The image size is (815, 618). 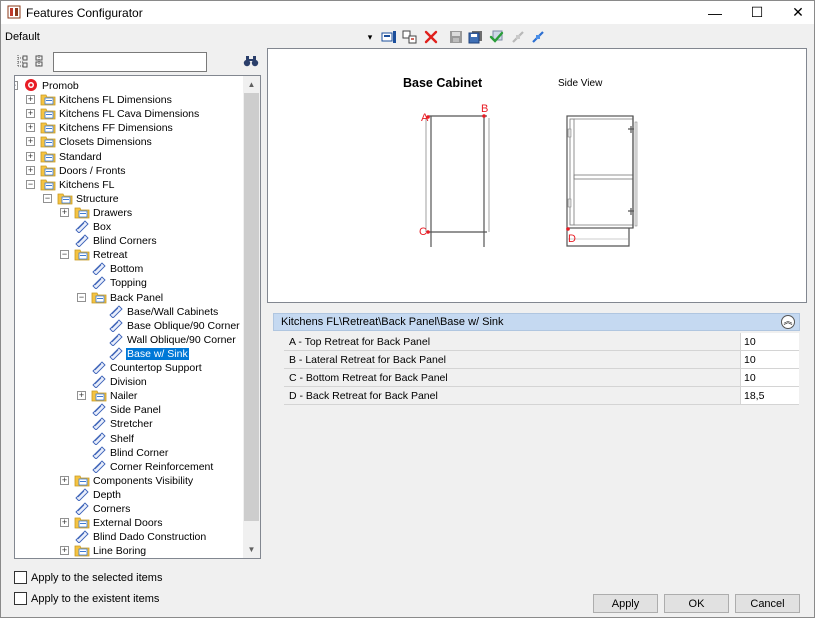 I want to click on copy-feature-button, so click(x=410, y=37).